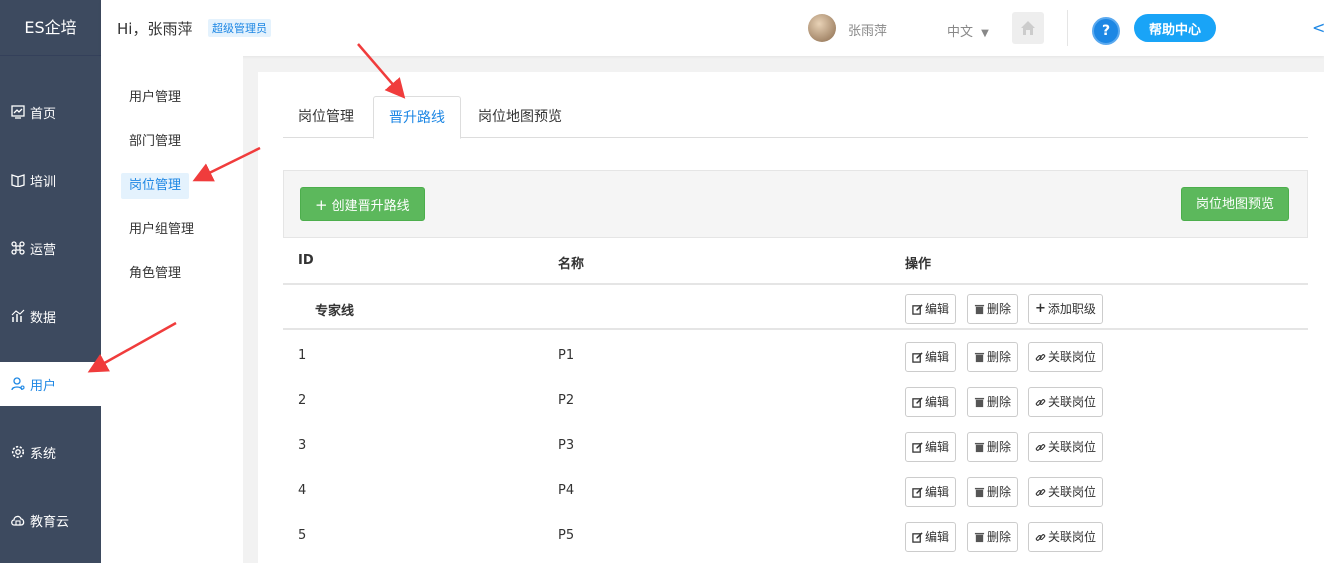 This screenshot has height=563, width=1324. What do you see at coordinates (918, 264) in the screenshot?
I see `header-actions: 操作` at bounding box center [918, 264].